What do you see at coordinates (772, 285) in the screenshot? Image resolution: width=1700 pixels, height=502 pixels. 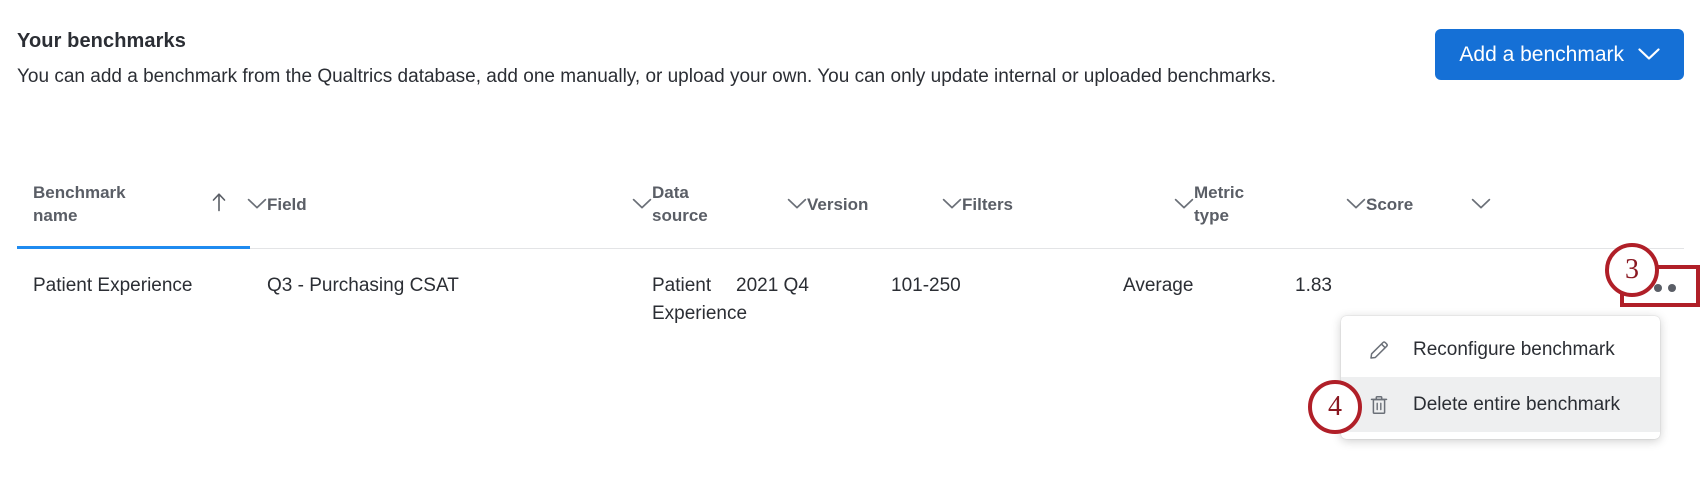 I see `cell-version: 2021 Q4` at bounding box center [772, 285].